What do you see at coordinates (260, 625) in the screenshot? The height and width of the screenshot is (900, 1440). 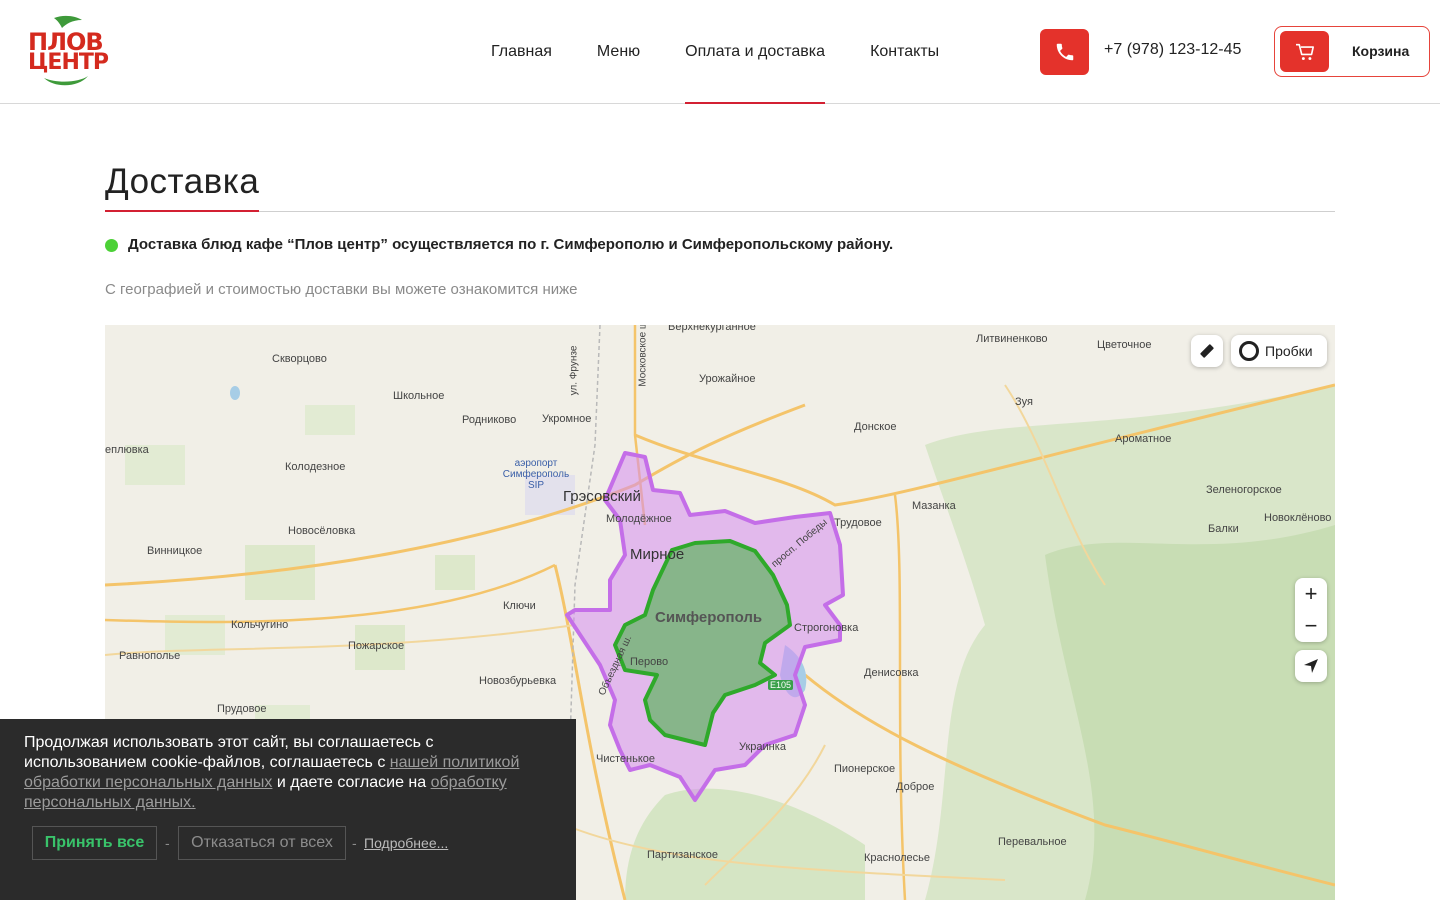 I see `map-place: Кольчугино` at bounding box center [260, 625].